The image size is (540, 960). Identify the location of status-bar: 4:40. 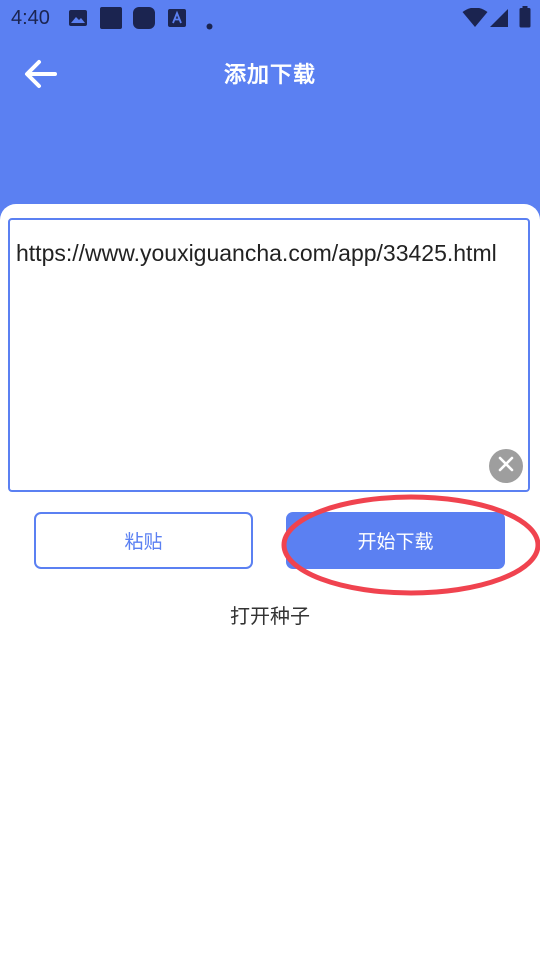
(270, 18).